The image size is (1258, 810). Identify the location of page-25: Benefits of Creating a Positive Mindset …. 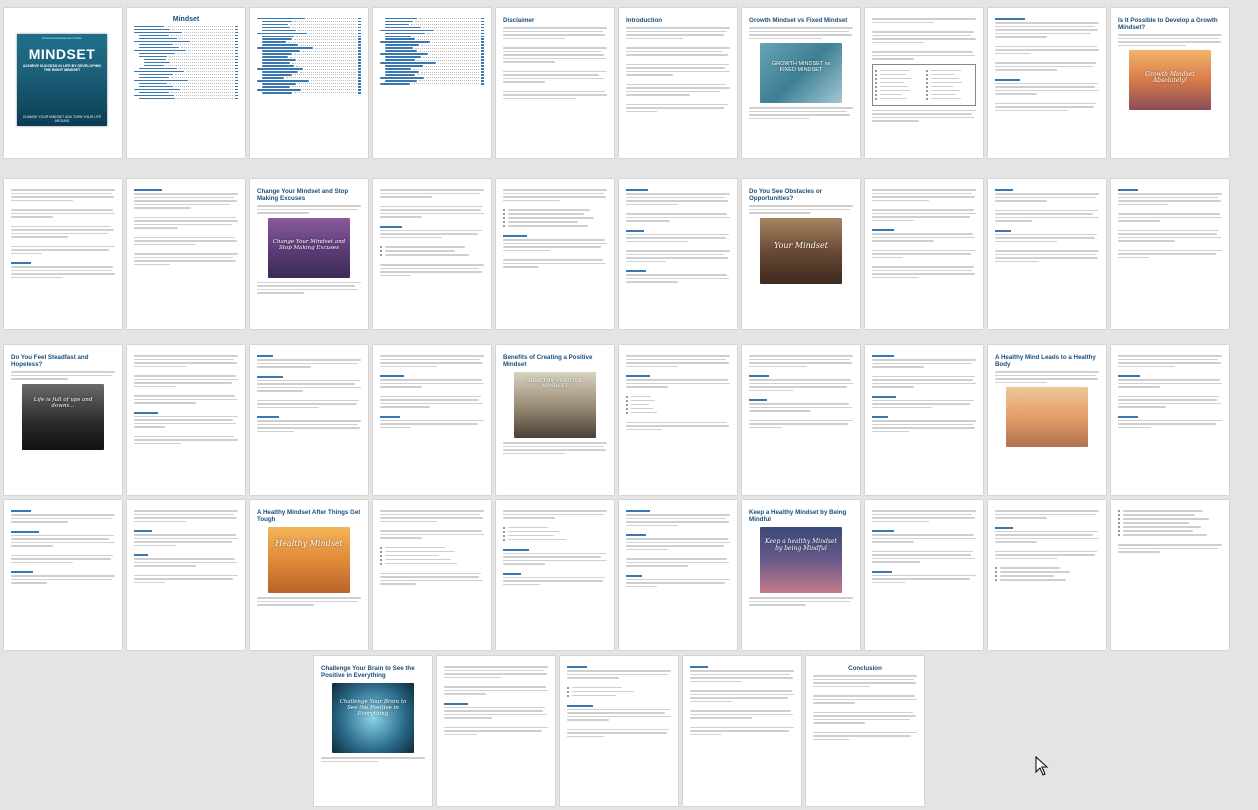
(555, 420).